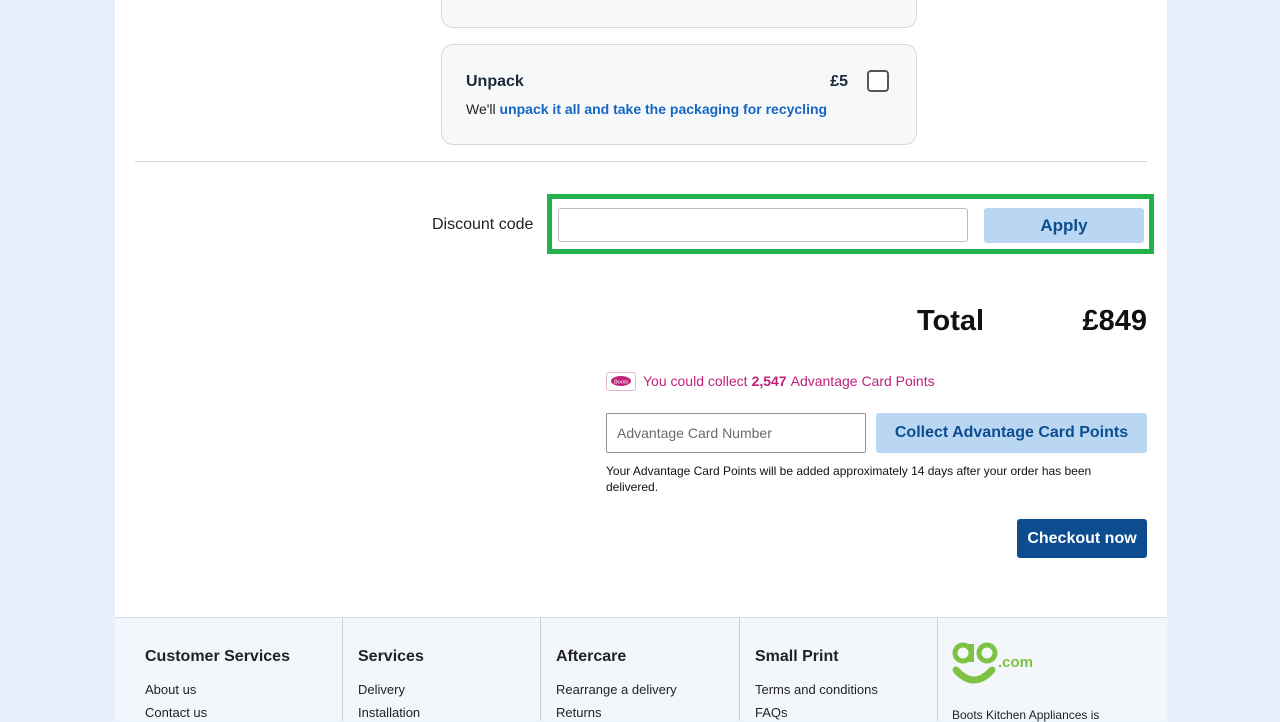 This screenshot has width=1280, height=722. I want to click on footer-link-installation: Installation, so click(389, 712).